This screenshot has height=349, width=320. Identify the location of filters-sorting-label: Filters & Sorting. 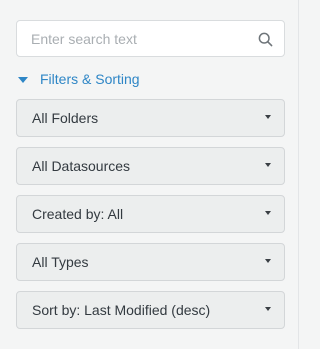
(90, 79).